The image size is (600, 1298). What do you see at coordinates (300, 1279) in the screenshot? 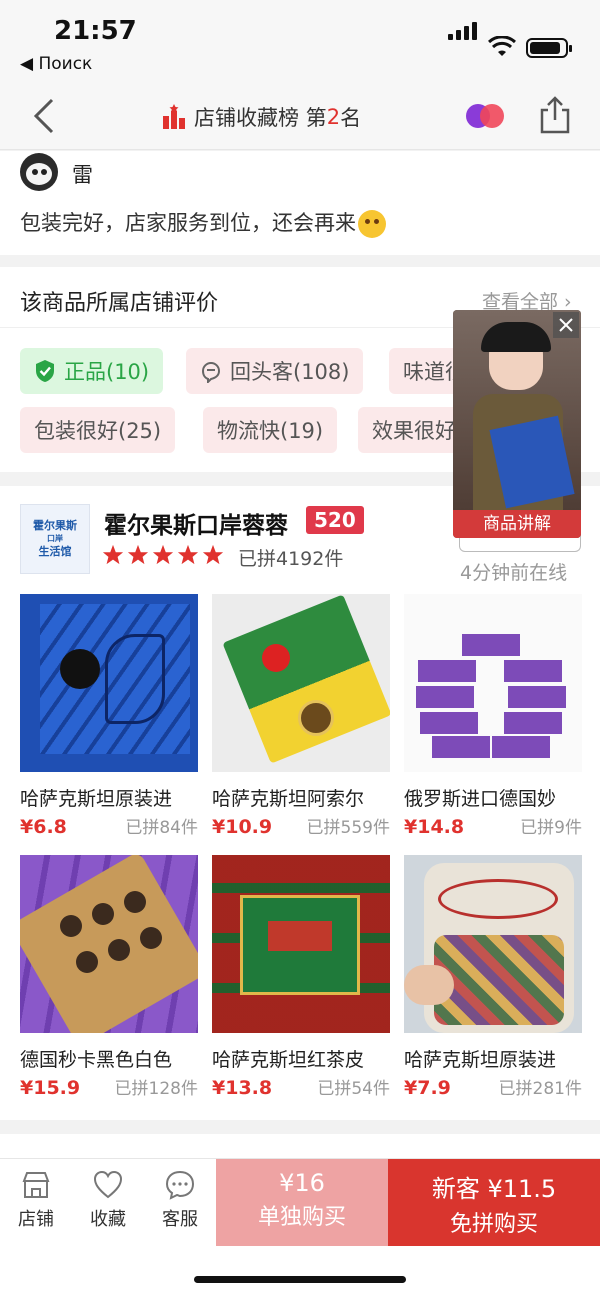
I see `home-indicator` at bounding box center [300, 1279].